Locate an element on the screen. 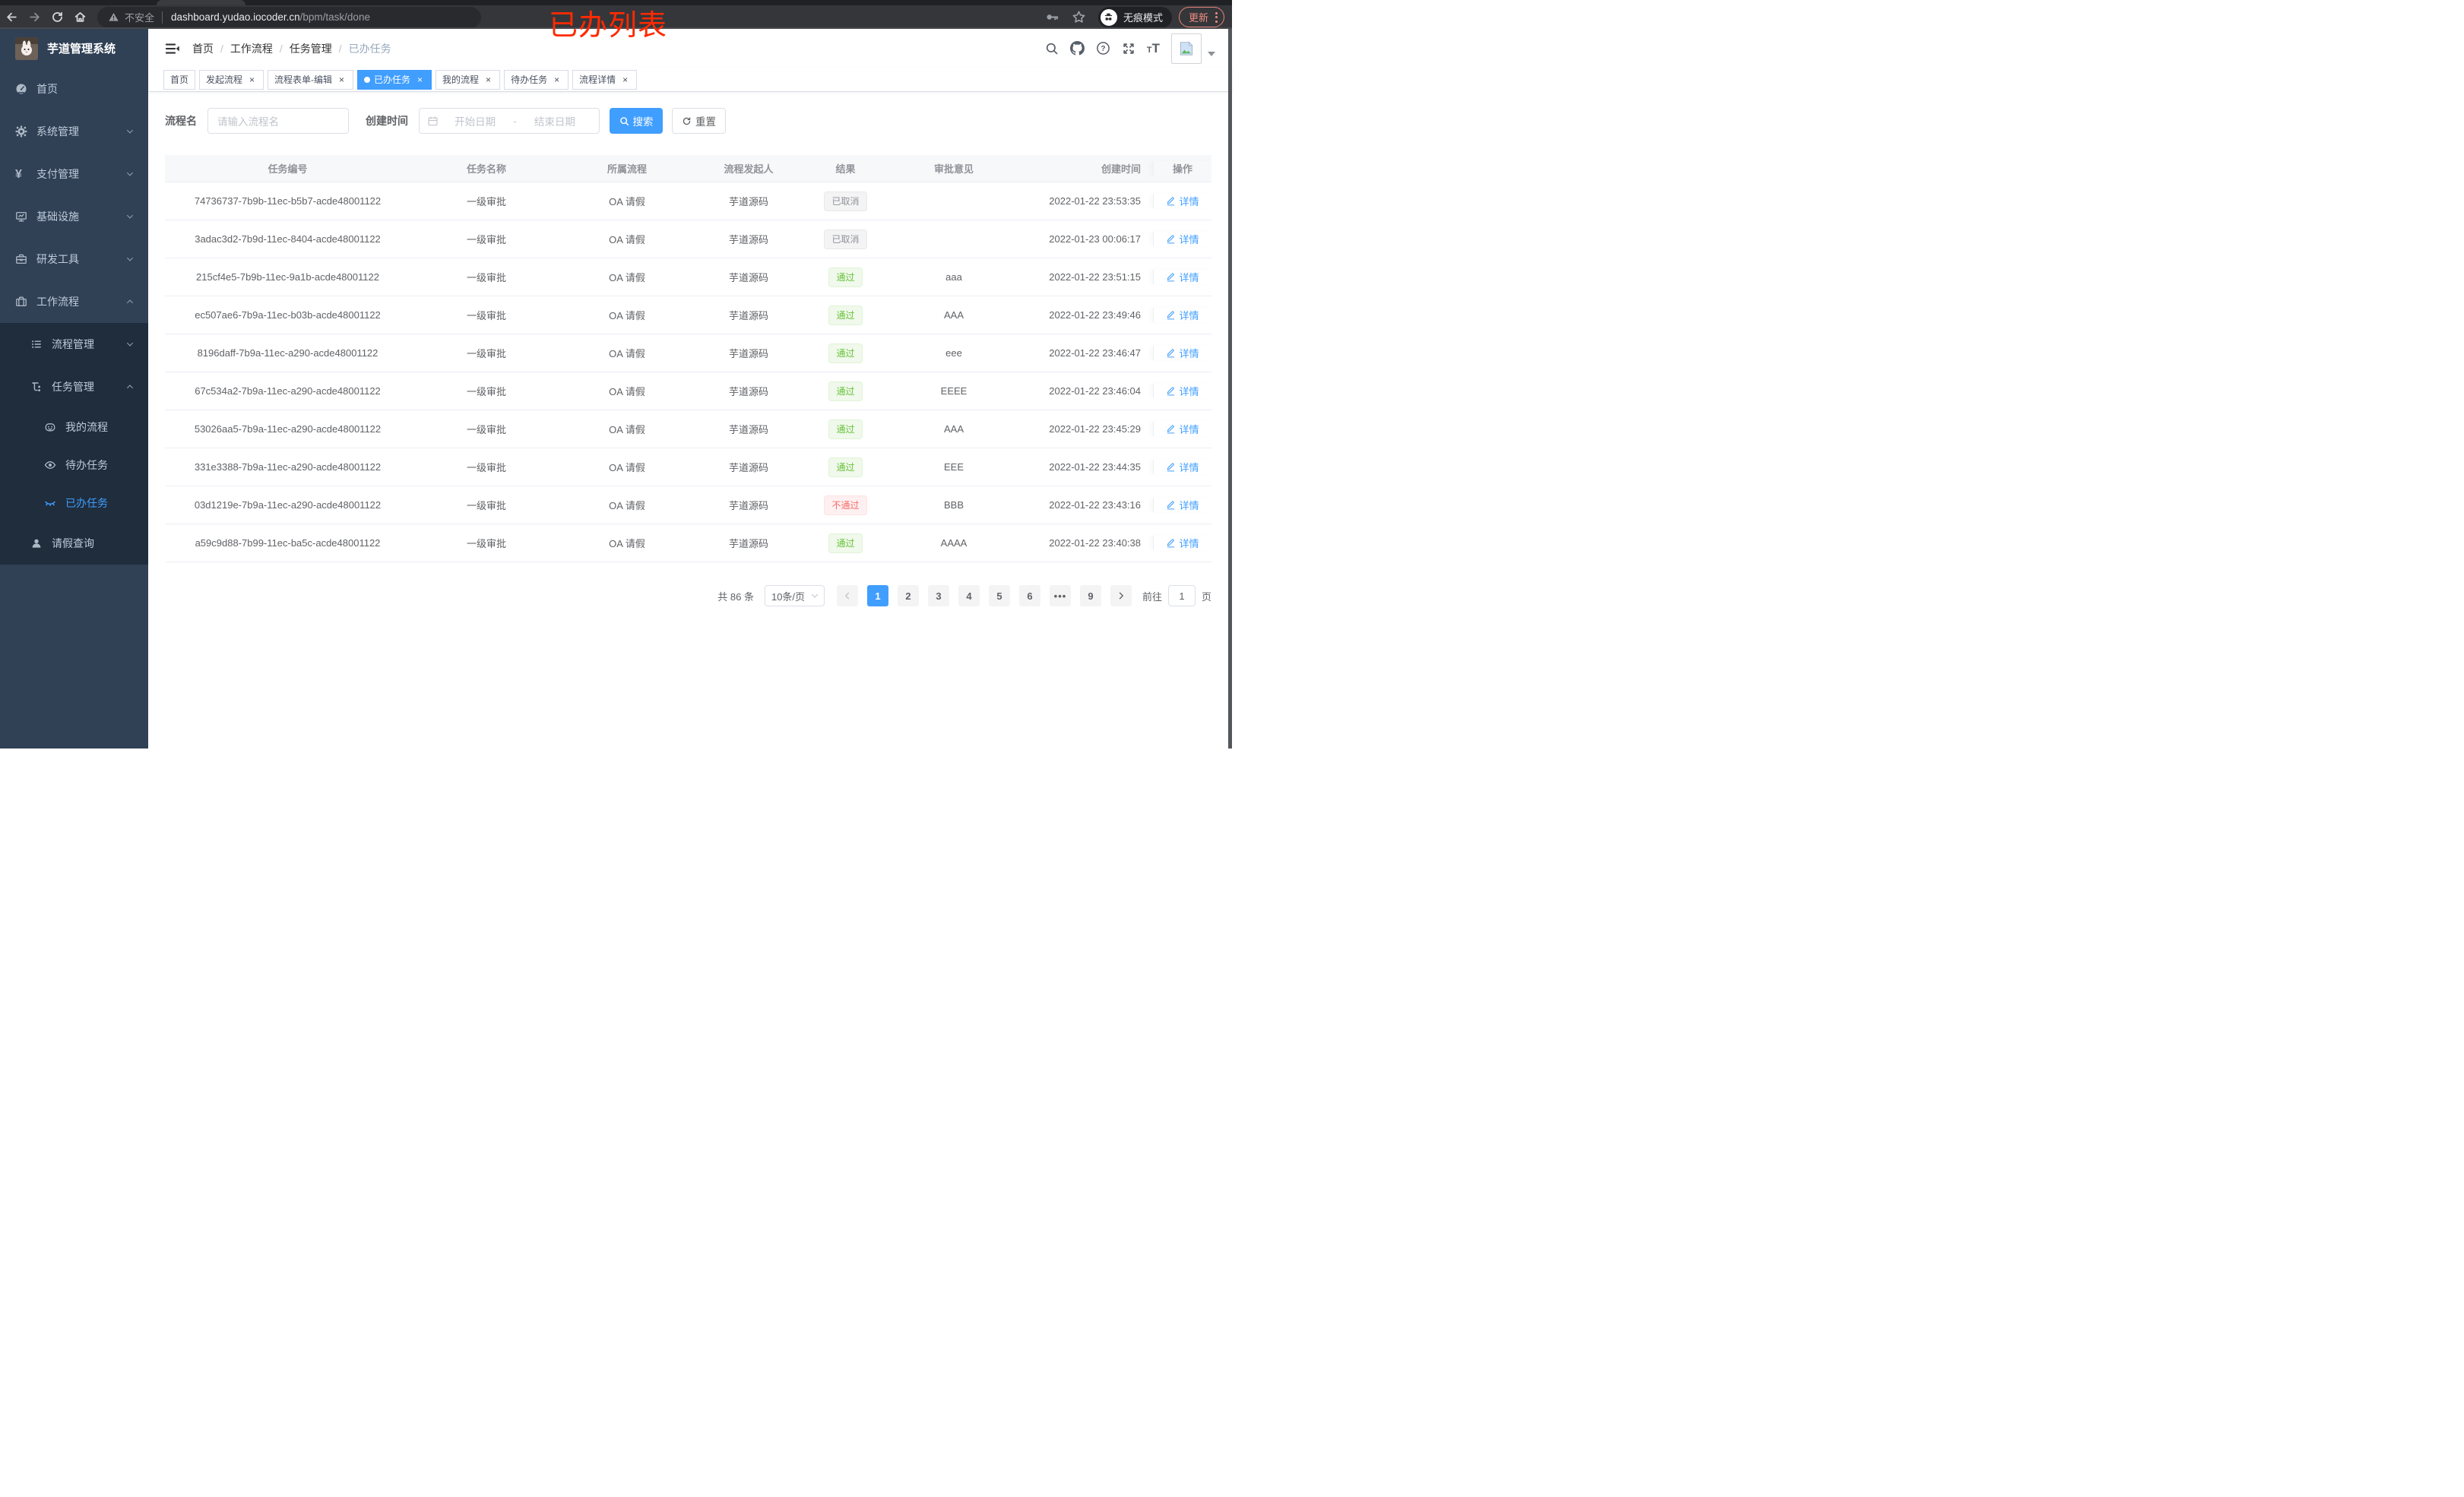 The height and width of the screenshot is (1497, 2464). breadcrumb-item-任务管理: 任务管理 is located at coordinates (311, 48).